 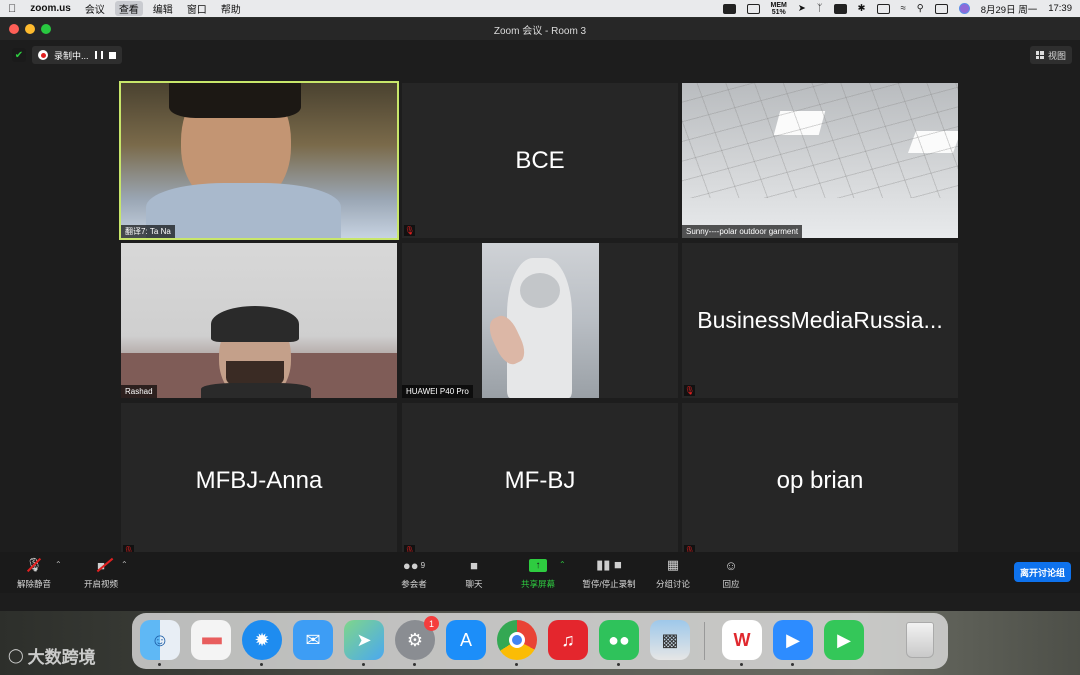 I want to click on bluetooth-icon: ✱, so click(x=862, y=8).